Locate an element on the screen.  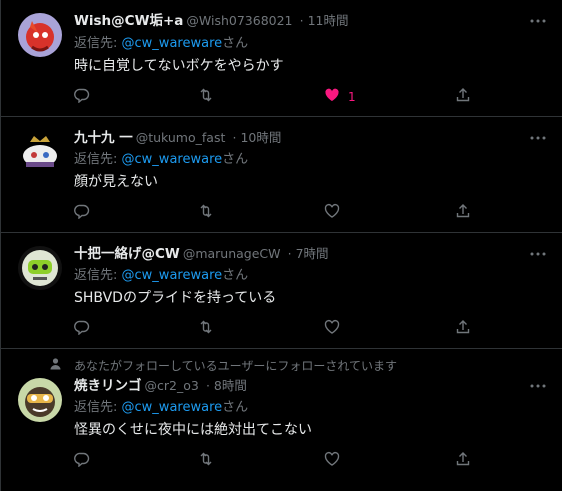
timestamp: · 10時間 is located at coordinates (257, 137).